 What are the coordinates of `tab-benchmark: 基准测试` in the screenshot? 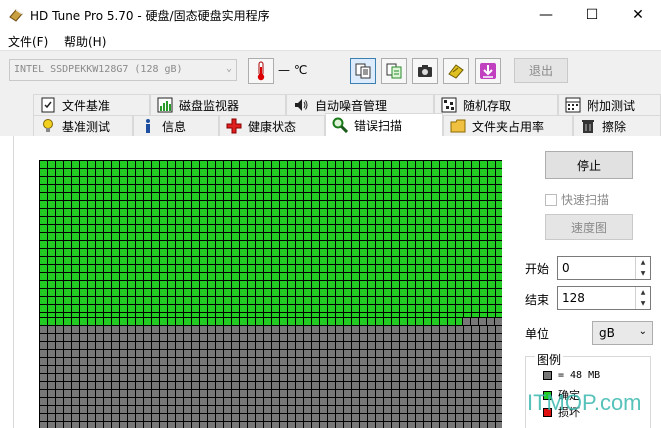 It's located at (83, 125).